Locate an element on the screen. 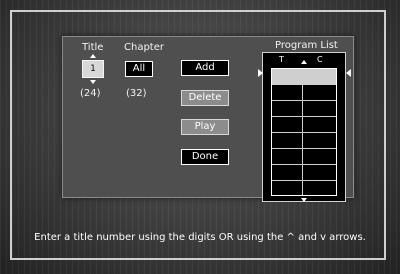 The width and height of the screenshot is (400, 274). title-label: Title is located at coordinates (93, 47).